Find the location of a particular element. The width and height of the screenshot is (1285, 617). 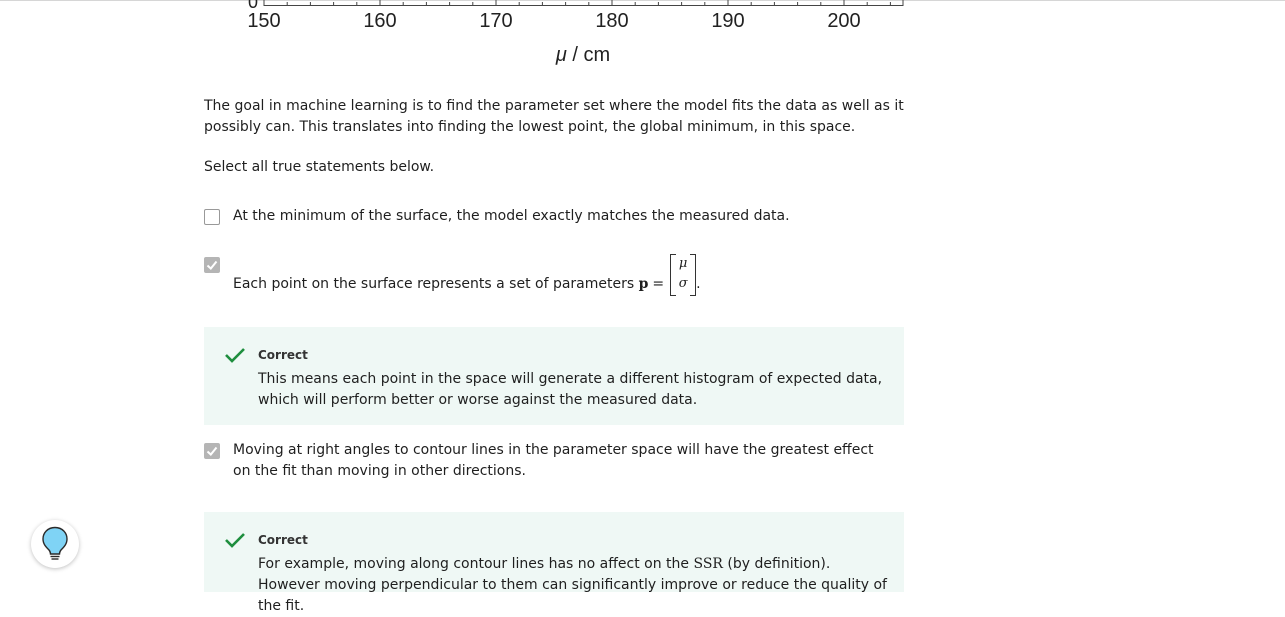

x-tick-label: 170 is located at coordinates (496, 21).